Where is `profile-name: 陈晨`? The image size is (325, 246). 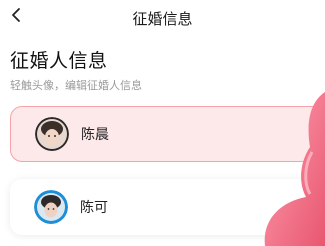
profile-name: 陈晨 is located at coordinates (95, 135).